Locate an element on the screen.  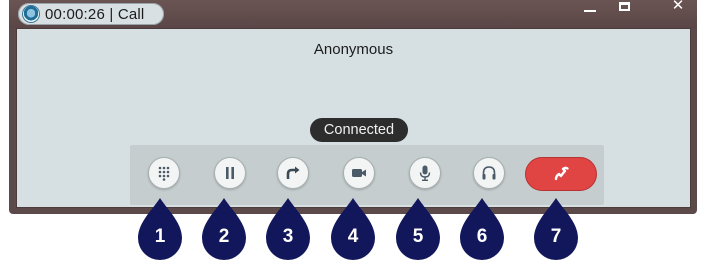
maximize-icon is located at coordinates (624, 6).